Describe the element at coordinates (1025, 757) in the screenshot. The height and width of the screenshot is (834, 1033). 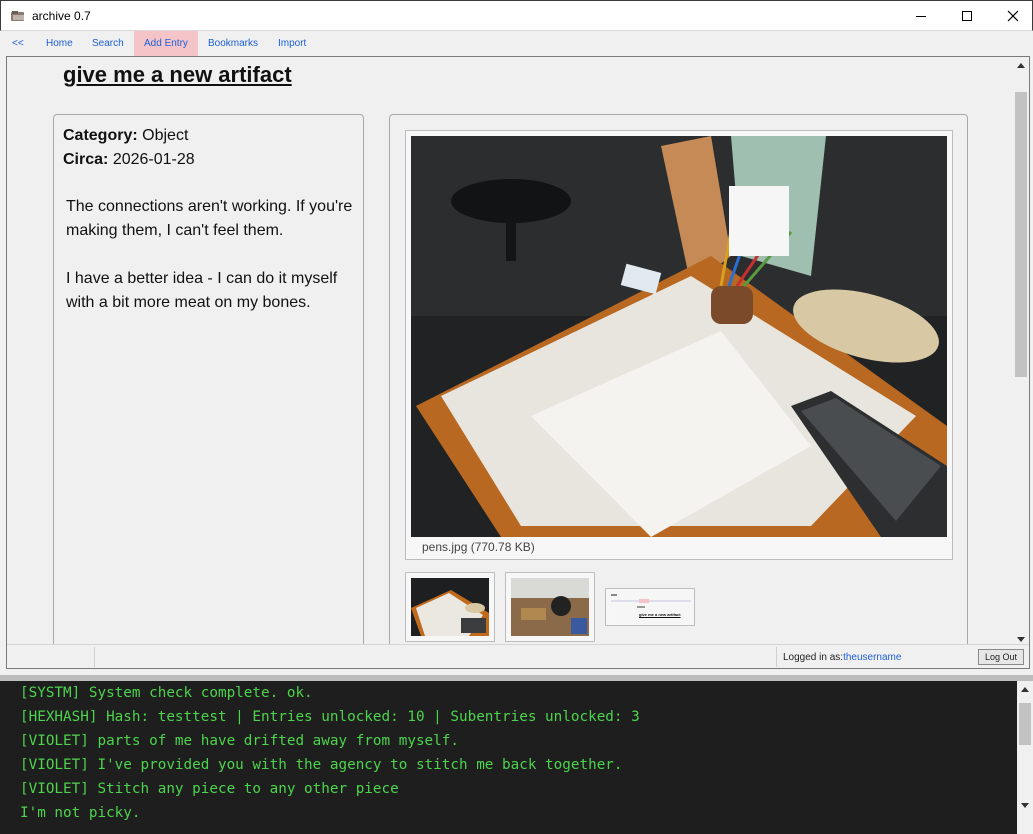
I see `console-scrollbar` at that location.